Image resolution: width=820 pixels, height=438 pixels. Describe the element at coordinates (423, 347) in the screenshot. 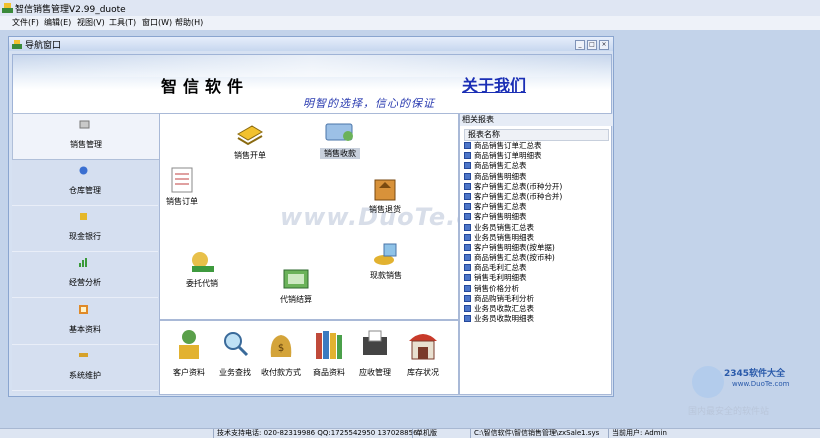

I see `stock-icon` at that location.